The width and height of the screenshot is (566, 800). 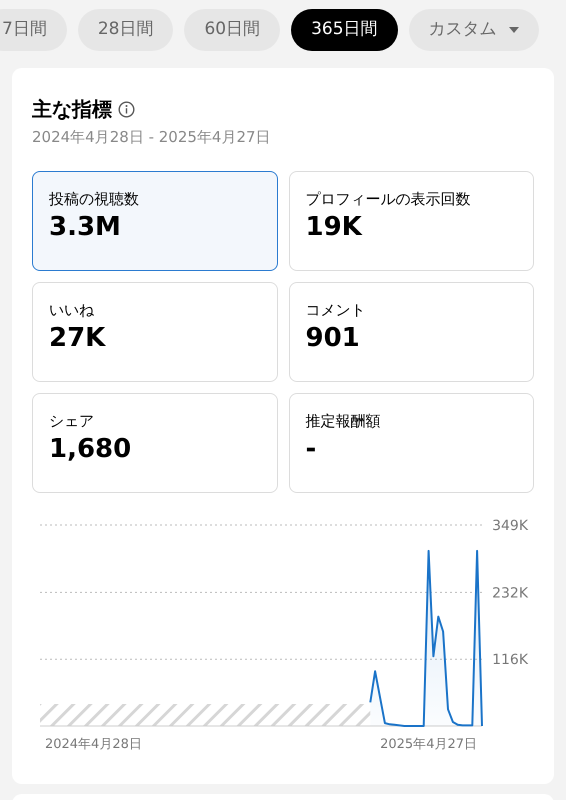 What do you see at coordinates (411, 332) in the screenshot?
I see `metric-card: コメント 901` at bounding box center [411, 332].